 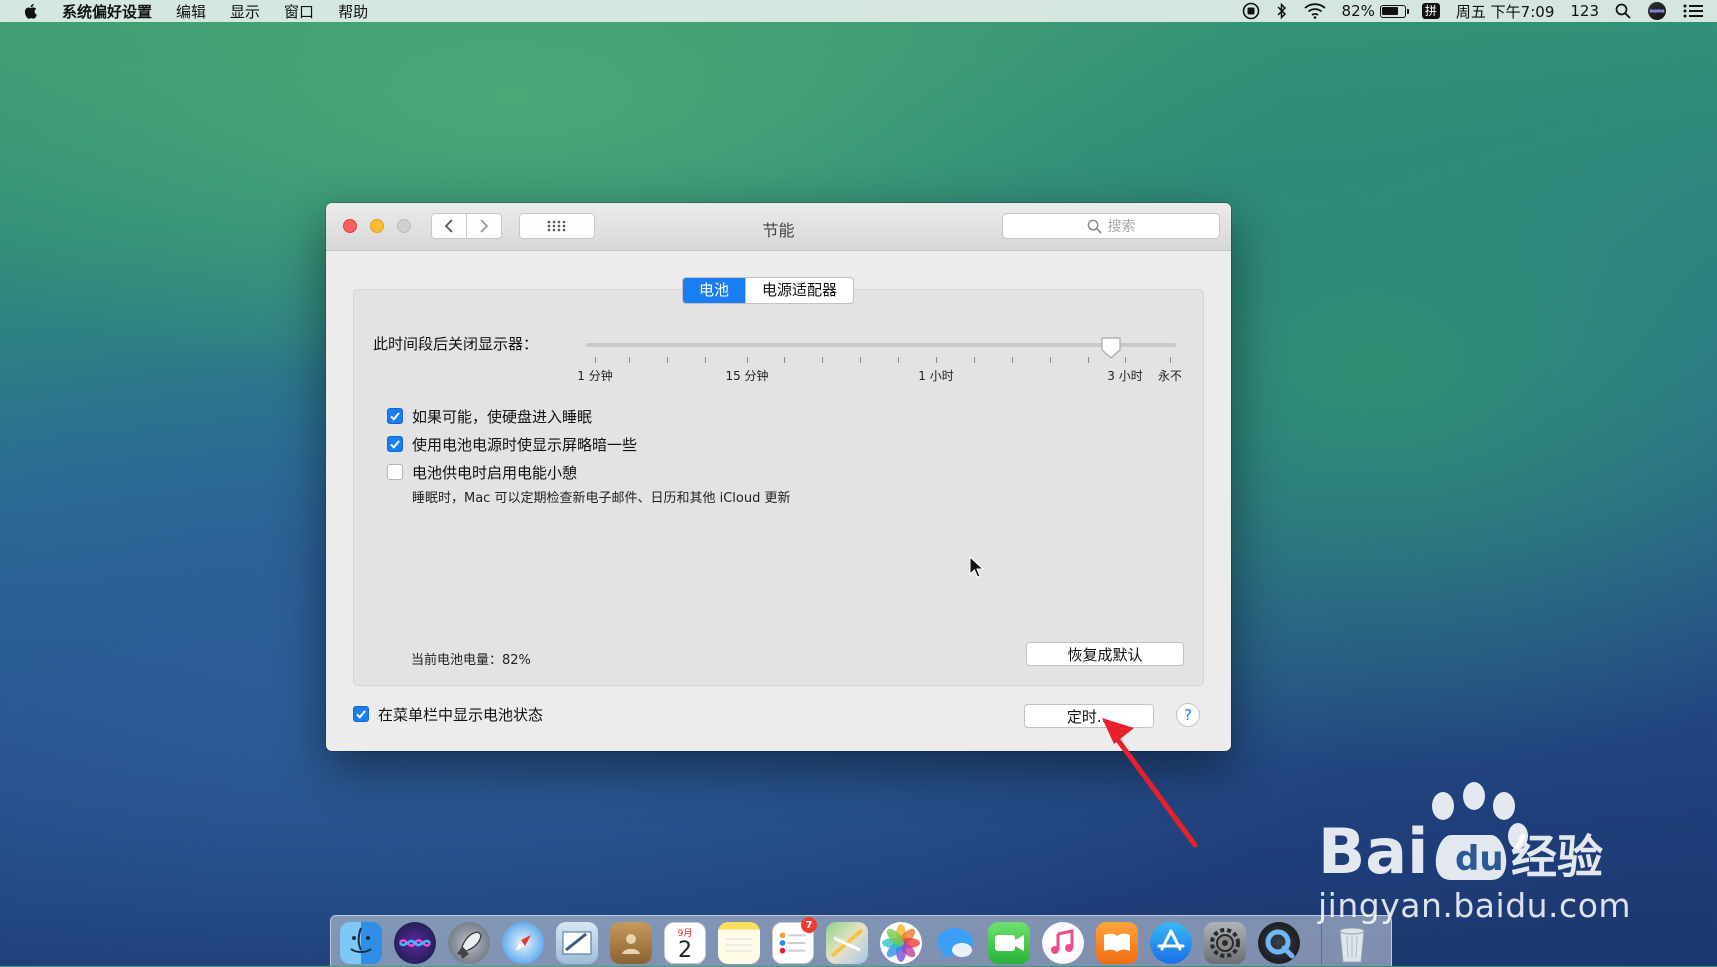 I want to click on display-sleep-slider-track, so click(x=881, y=345).